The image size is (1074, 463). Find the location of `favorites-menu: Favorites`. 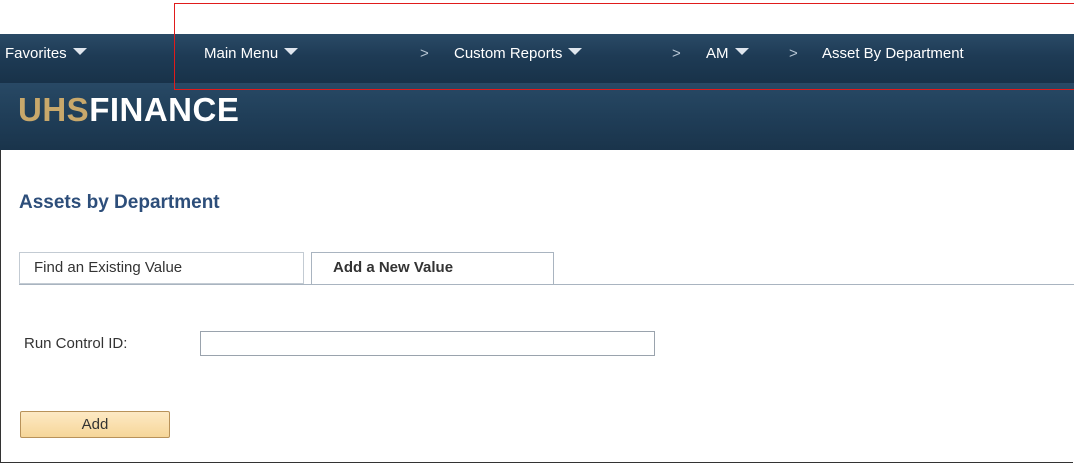

favorites-menu: Favorites is located at coordinates (46, 53).